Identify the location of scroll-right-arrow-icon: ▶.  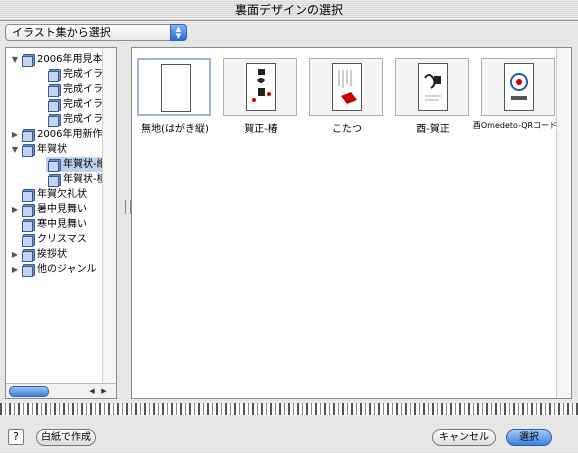
(104, 391).